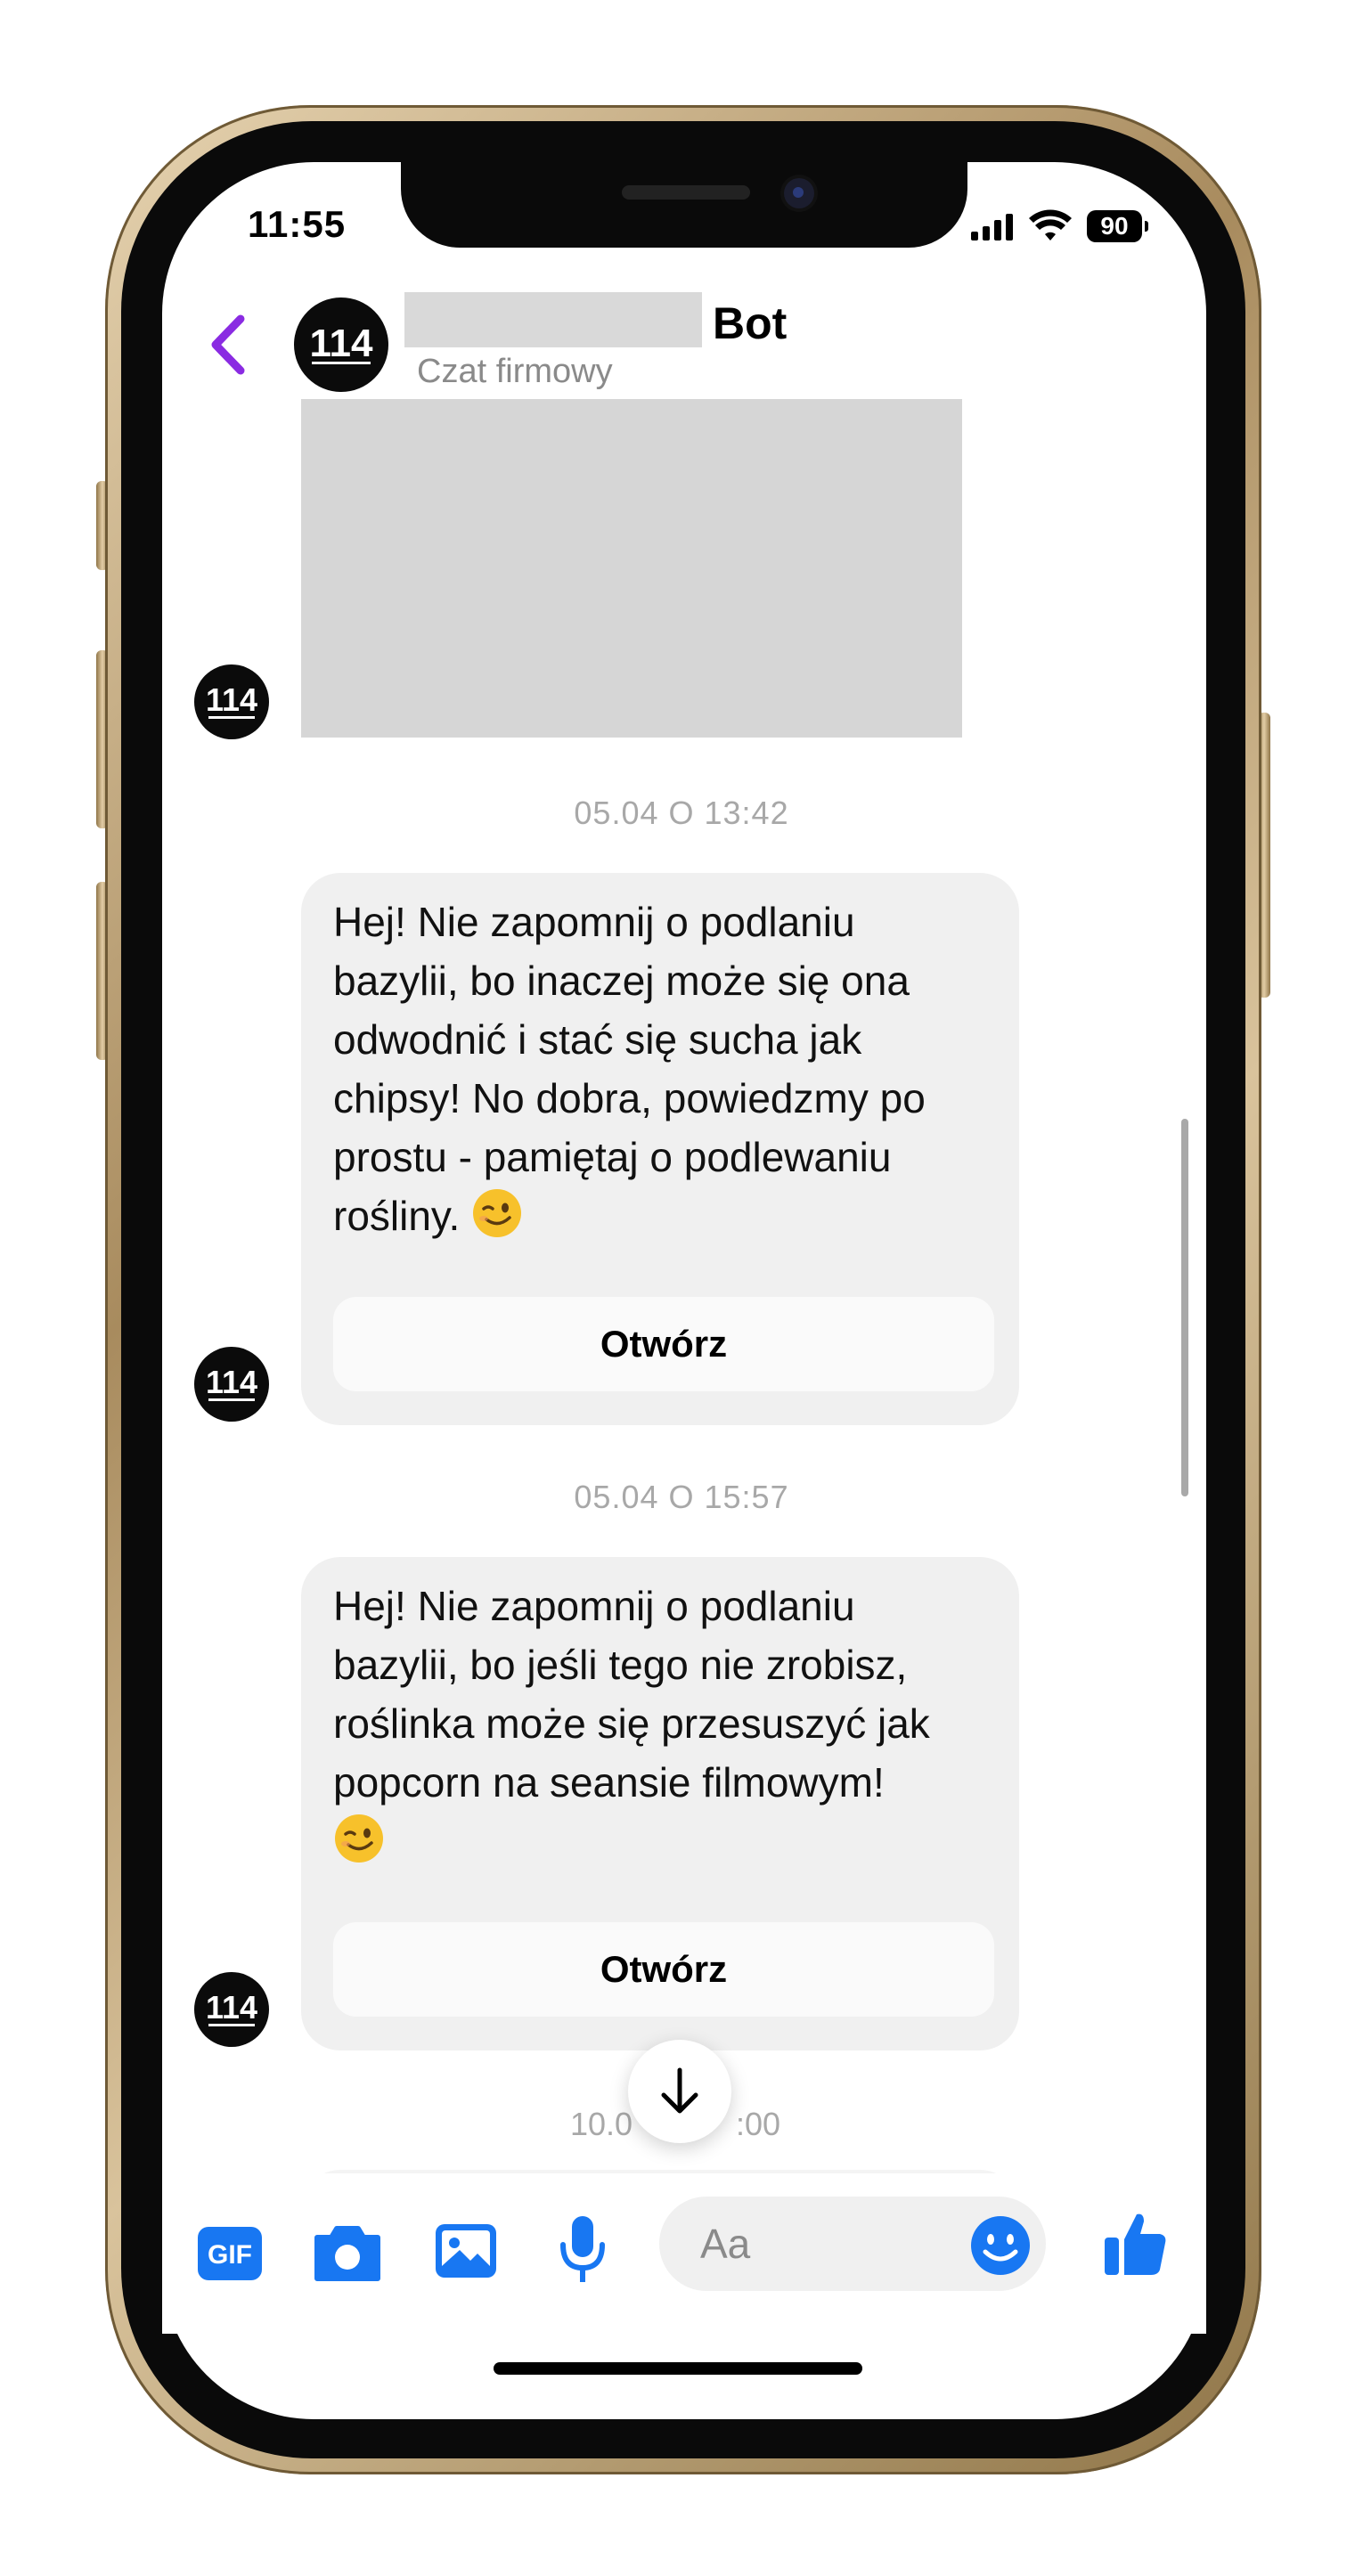 Image resolution: width=1363 pixels, height=2576 pixels. What do you see at coordinates (799, 193) in the screenshot?
I see `front-camera` at bounding box center [799, 193].